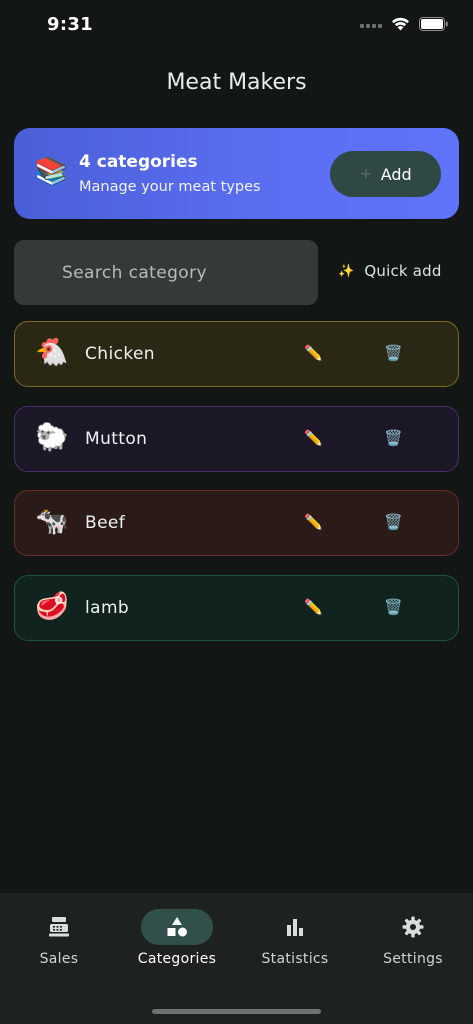  I want to click on wifi-icon, so click(400, 24).